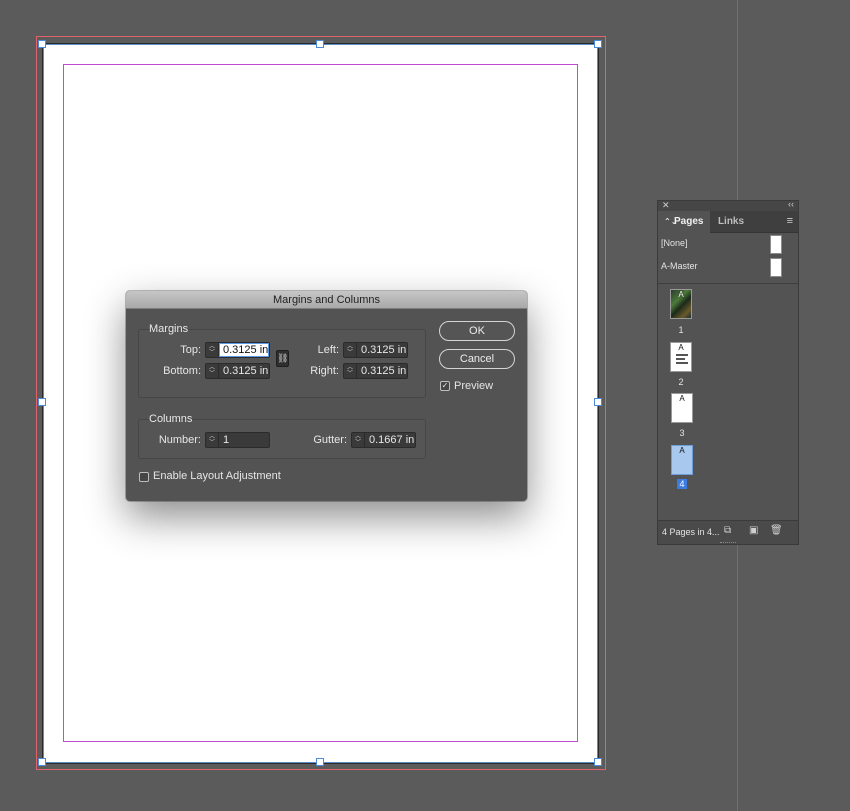 The width and height of the screenshot is (850, 811). Describe the element at coordinates (681, 347) in the screenshot. I see `page-2-prefix: A` at that location.